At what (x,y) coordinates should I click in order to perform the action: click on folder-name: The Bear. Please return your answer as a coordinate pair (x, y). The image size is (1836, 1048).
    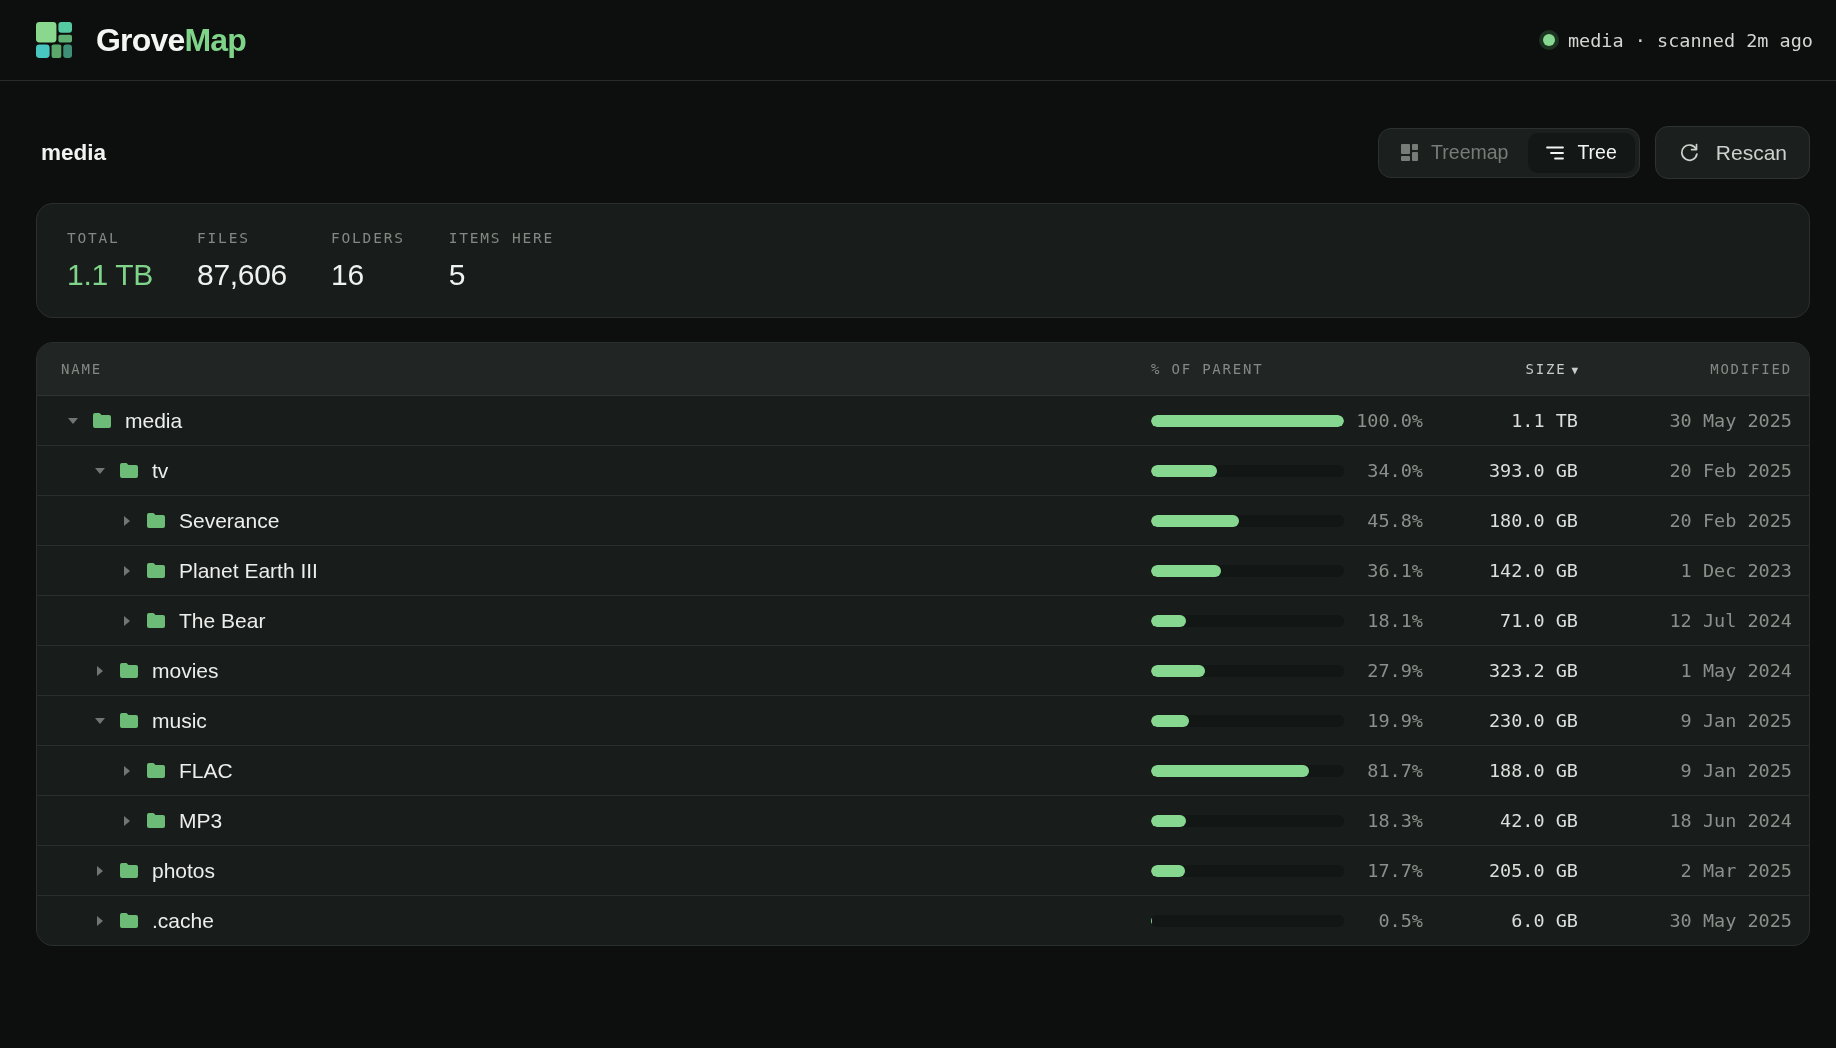
    Looking at the image, I should click on (222, 620).